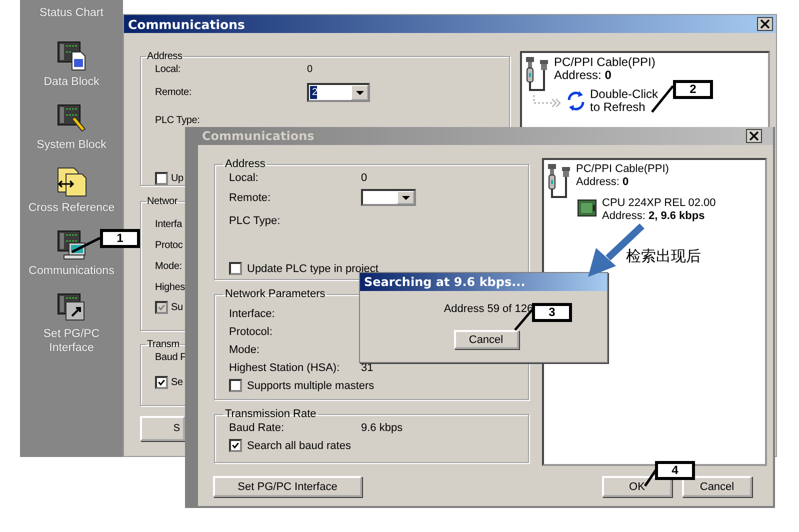 The image size is (799, 532). I want to click on document-icon, so click(72, 56).